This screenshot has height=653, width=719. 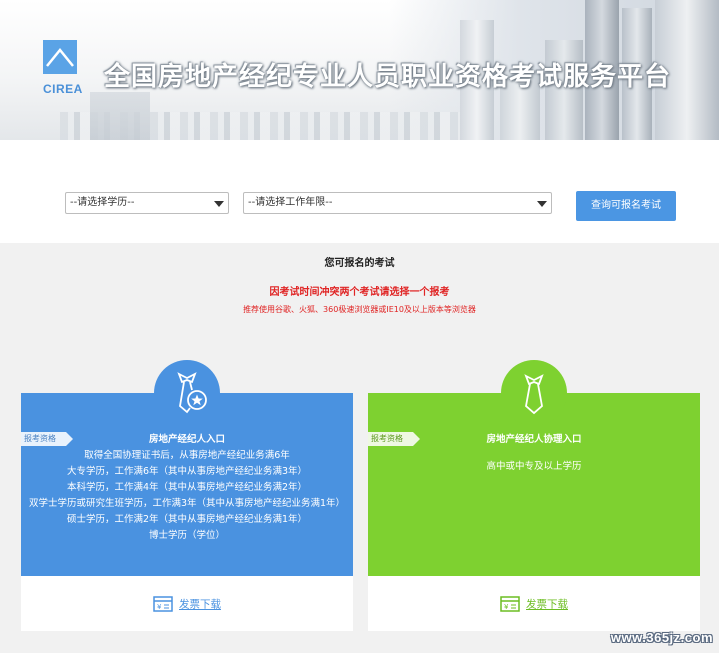 I want to click on work-years-select-value: --请选择工作年限--, so click(x=290, y=202).